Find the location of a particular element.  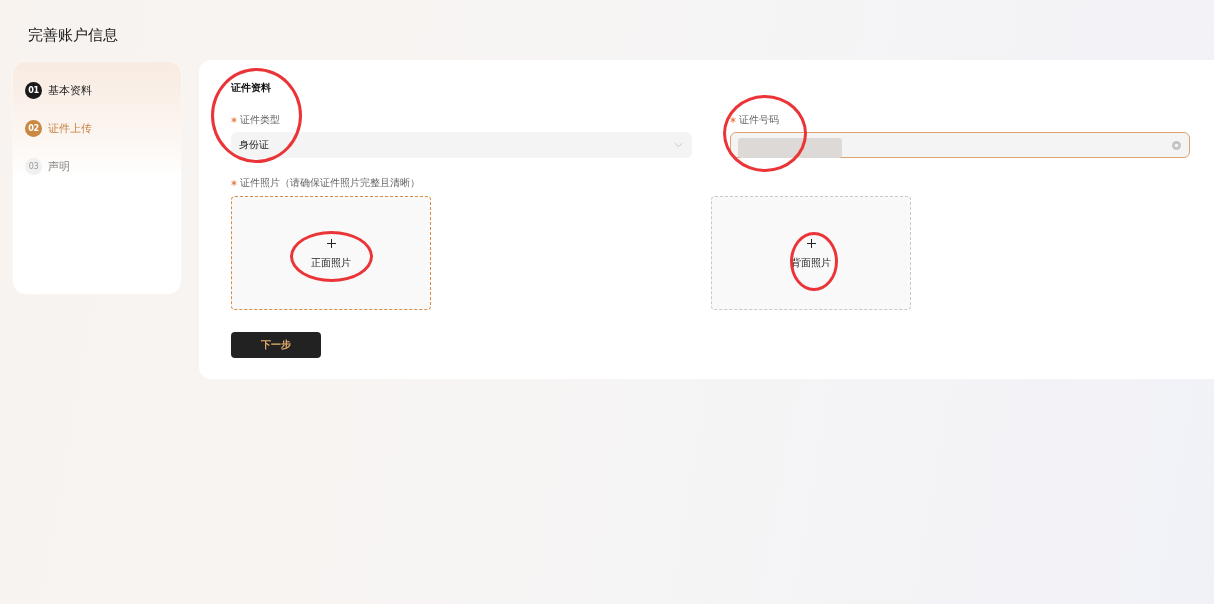

photo-upload-tile: 正面照片 is located at coordinates (331, 253).